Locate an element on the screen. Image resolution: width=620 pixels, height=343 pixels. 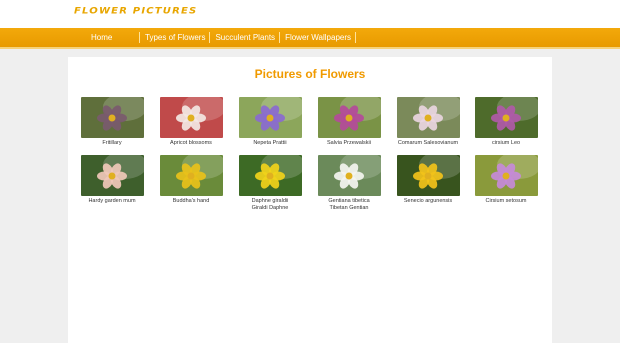
gallery-item-caption: Apricot blossoms is located at coordinates (191, 143).